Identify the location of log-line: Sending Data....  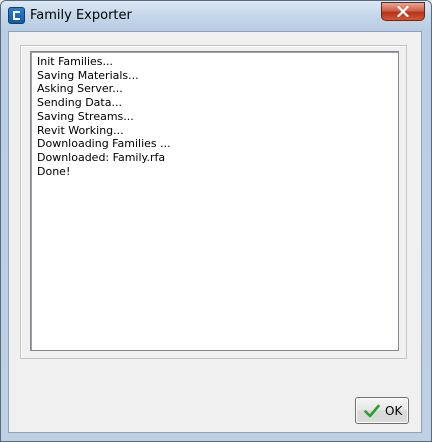
(79, 103).